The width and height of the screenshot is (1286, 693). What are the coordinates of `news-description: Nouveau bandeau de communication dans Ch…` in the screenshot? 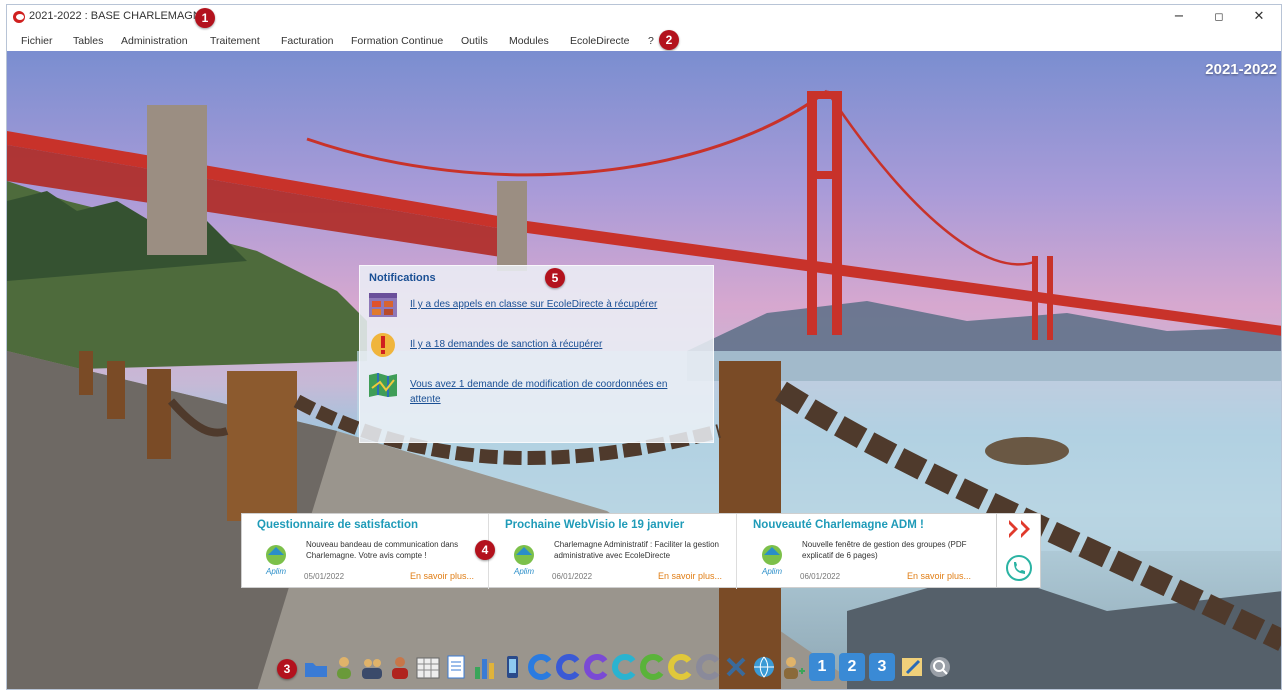 It's located at (382, 550).